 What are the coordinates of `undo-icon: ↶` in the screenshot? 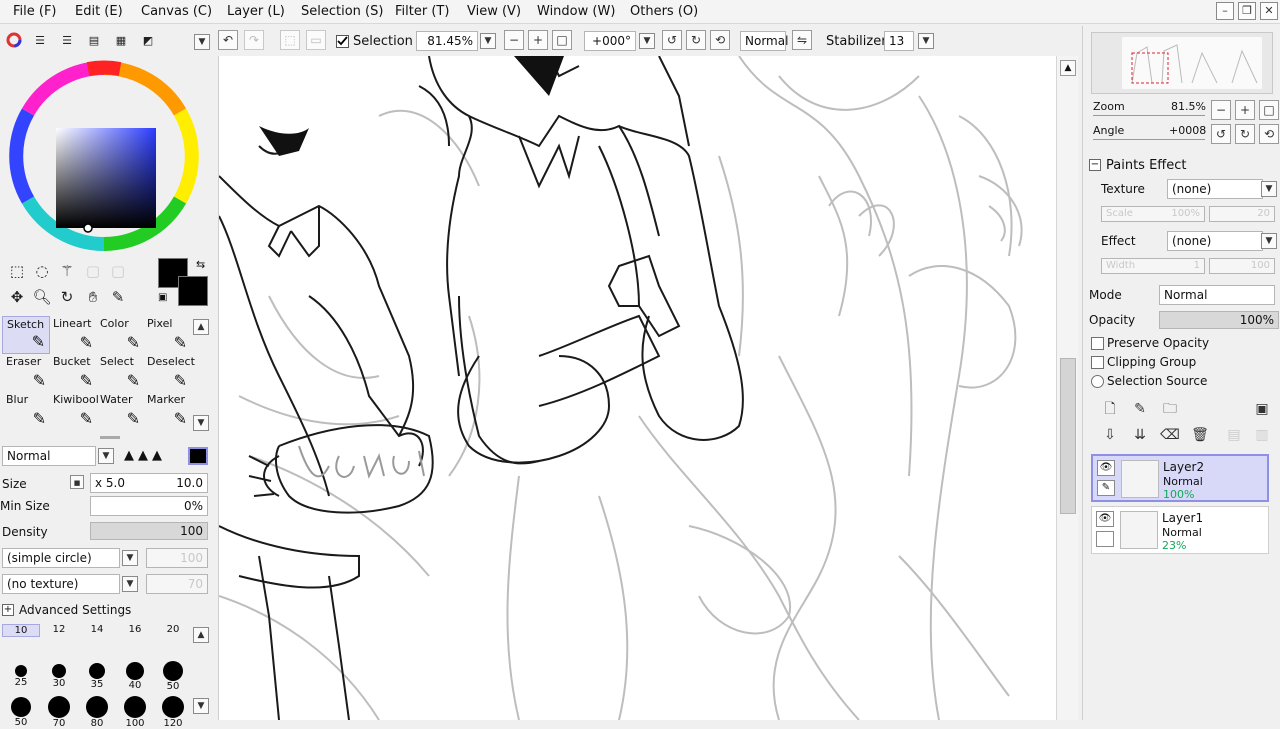 It's located at (228, 40).